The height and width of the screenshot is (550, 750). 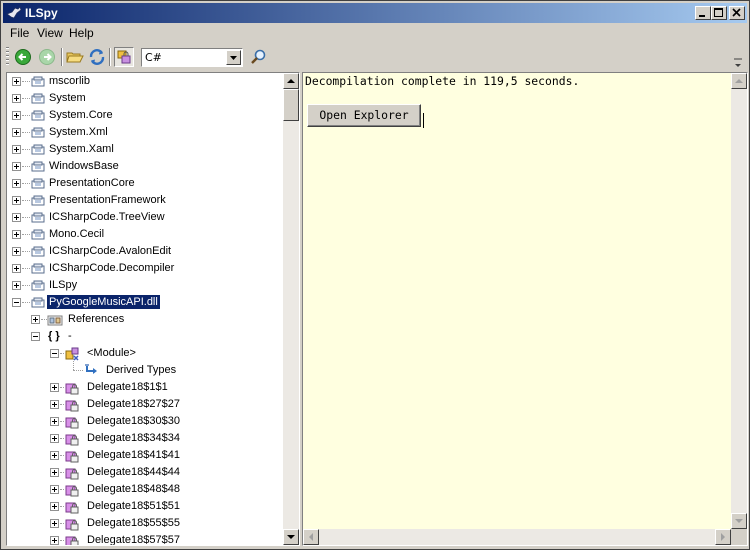 I want to click on tree-item-assembly: System, so click(x=67, y=98).